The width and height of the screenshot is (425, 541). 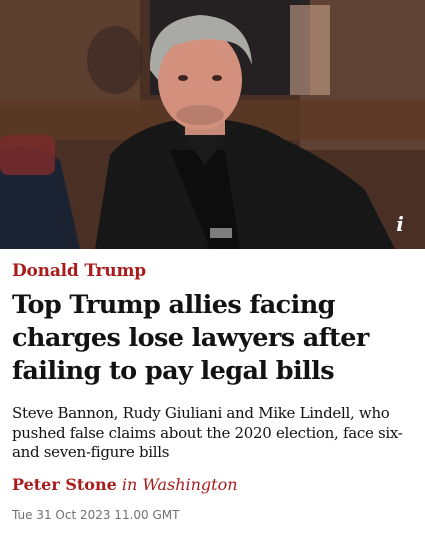 What do you see at coordinates (212, 271) in the screenshot?
I see `section-kicker: Donald Trump` at bounding box center [212, 271].